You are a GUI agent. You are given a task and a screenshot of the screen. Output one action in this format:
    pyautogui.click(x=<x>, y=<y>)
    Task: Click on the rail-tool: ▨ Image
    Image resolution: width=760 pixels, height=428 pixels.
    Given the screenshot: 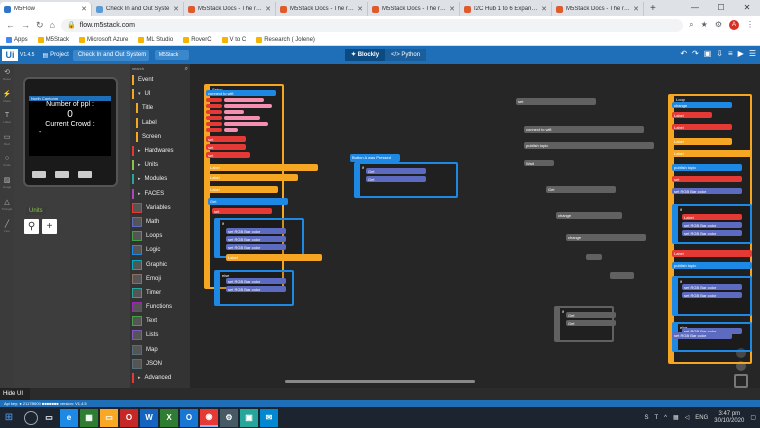 What is the action you would take?
    pyautogui.click(x=7, y=183)
    